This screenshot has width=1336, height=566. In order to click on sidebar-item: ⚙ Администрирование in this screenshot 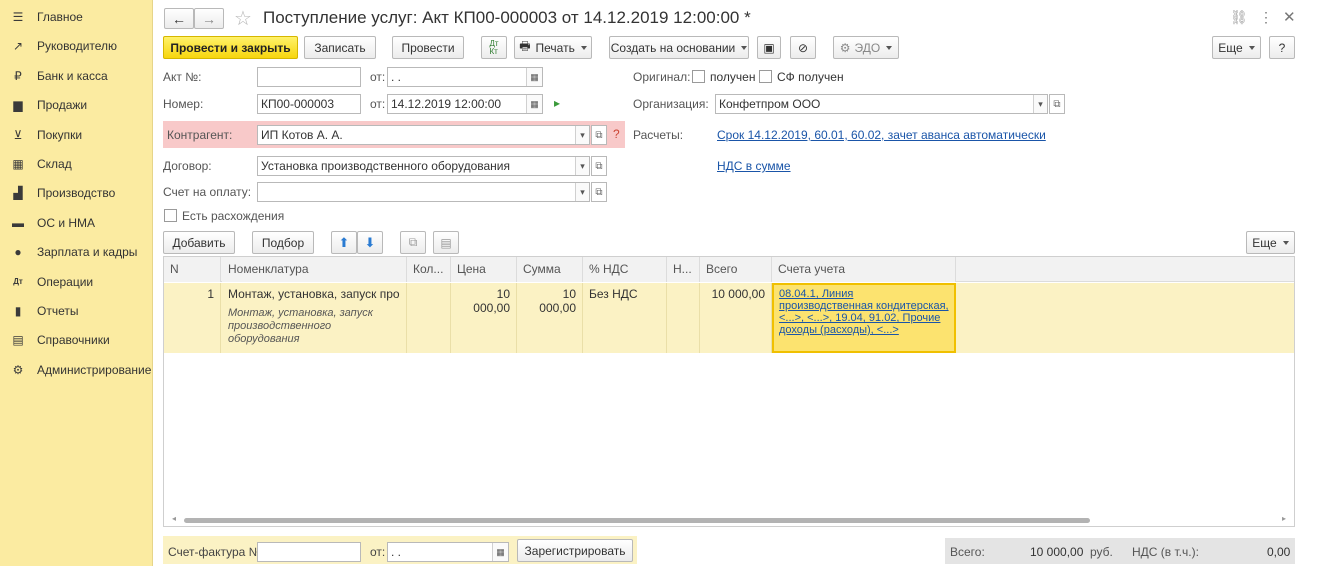, I will do `click(76, 370)`.